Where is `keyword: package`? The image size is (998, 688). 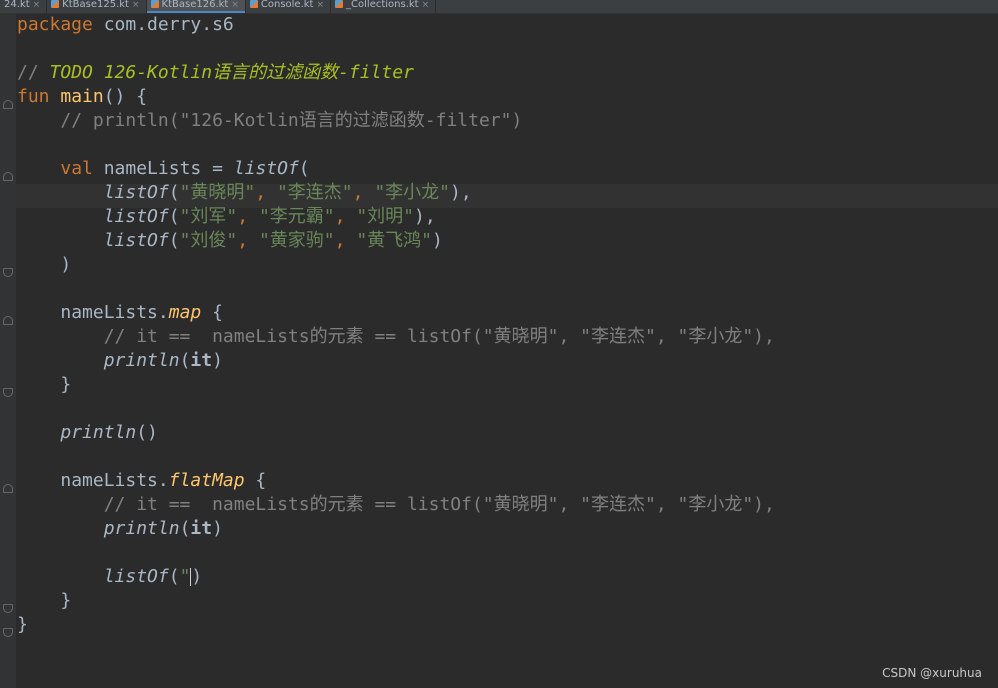 keyword: package is located at coordinates (55, 24).